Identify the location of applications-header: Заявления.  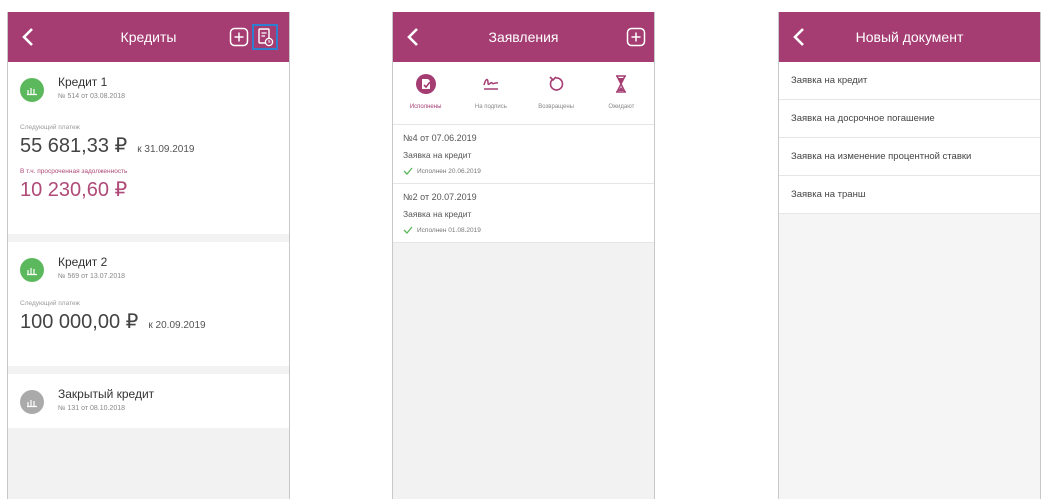
(523, 37).